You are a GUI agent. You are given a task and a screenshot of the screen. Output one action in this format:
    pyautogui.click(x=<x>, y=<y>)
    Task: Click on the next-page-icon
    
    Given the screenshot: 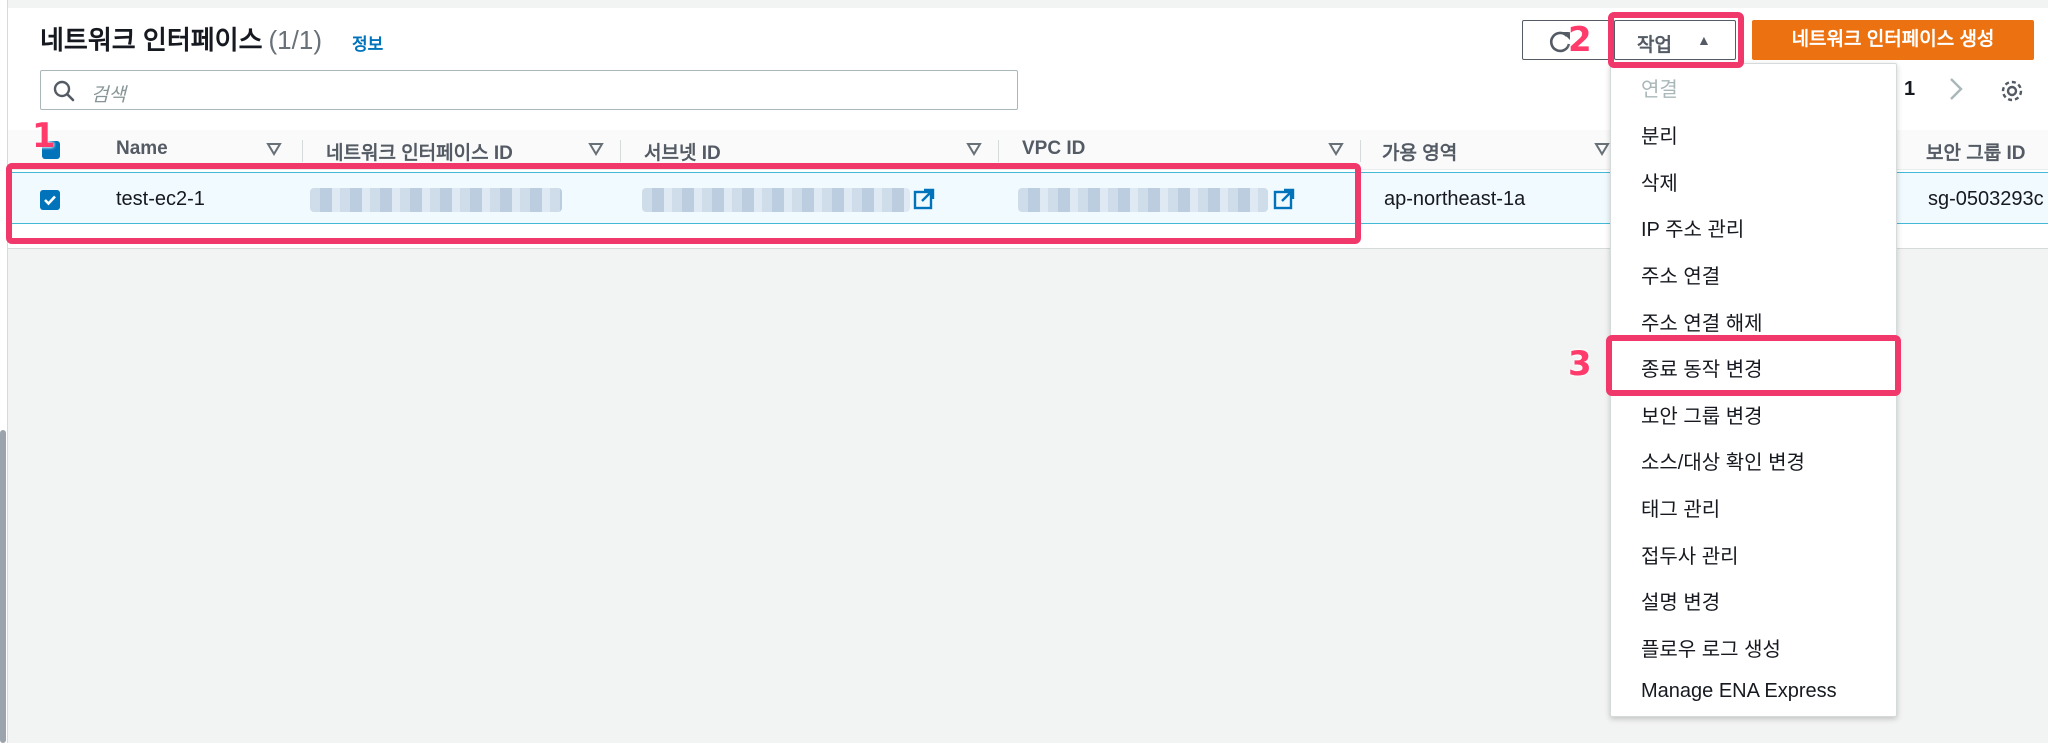 What is the action you would take?
    pyautogui.click(x=1956, y=89)
    